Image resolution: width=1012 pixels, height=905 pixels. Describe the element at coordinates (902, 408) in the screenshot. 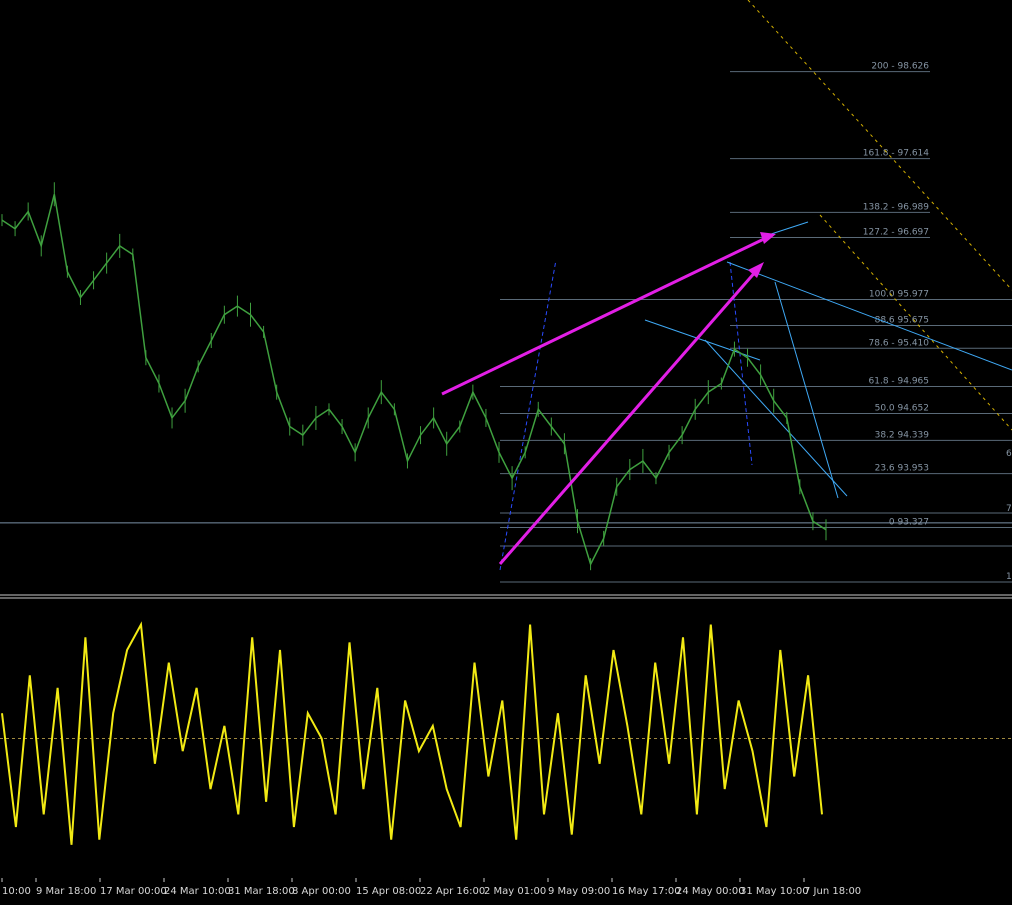

I see `fib-level-label: 50.0 94.652` at that location.